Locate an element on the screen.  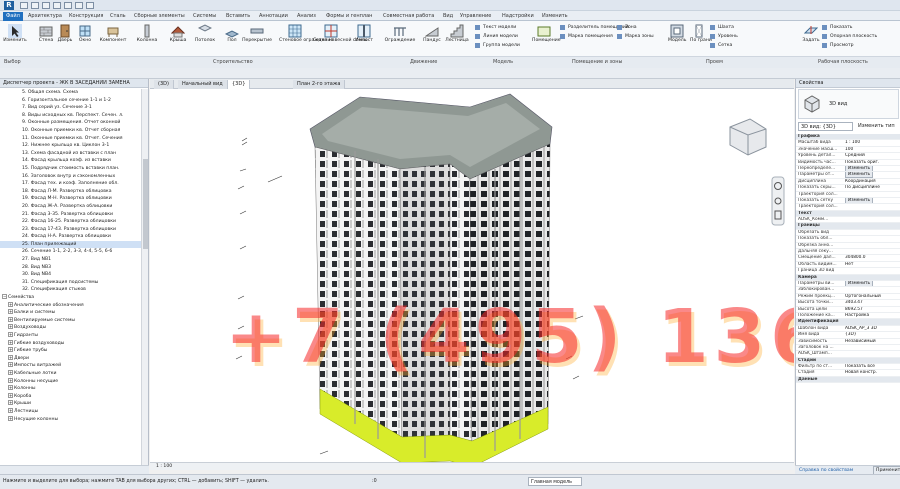
collapse-toggle-icon: − is located at coordinates (4, 297).